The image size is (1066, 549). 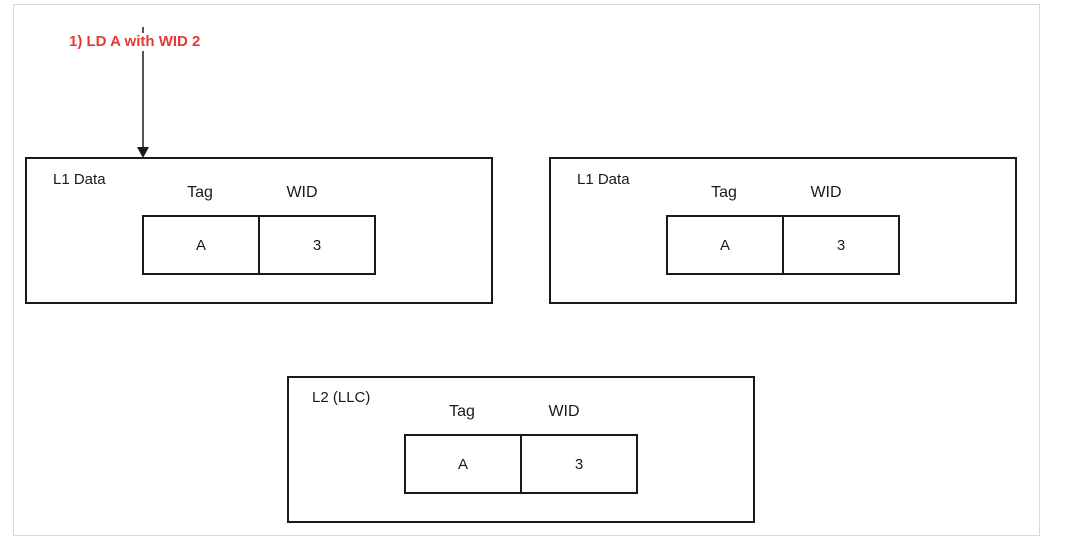 What do you see at coordinates (135, 42) in the screenshot?
I see `request-annotation: 1) LD A with WID 2` at bounding box center [135, 42].